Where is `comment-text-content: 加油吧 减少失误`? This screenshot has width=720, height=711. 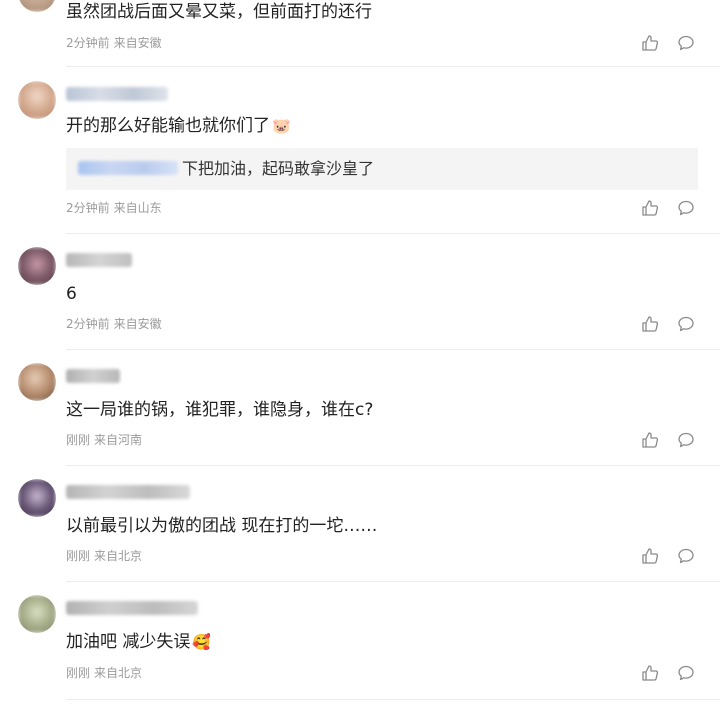
comment-text-content: 加油吧 减少失误 is located at coordinates (128, 642).